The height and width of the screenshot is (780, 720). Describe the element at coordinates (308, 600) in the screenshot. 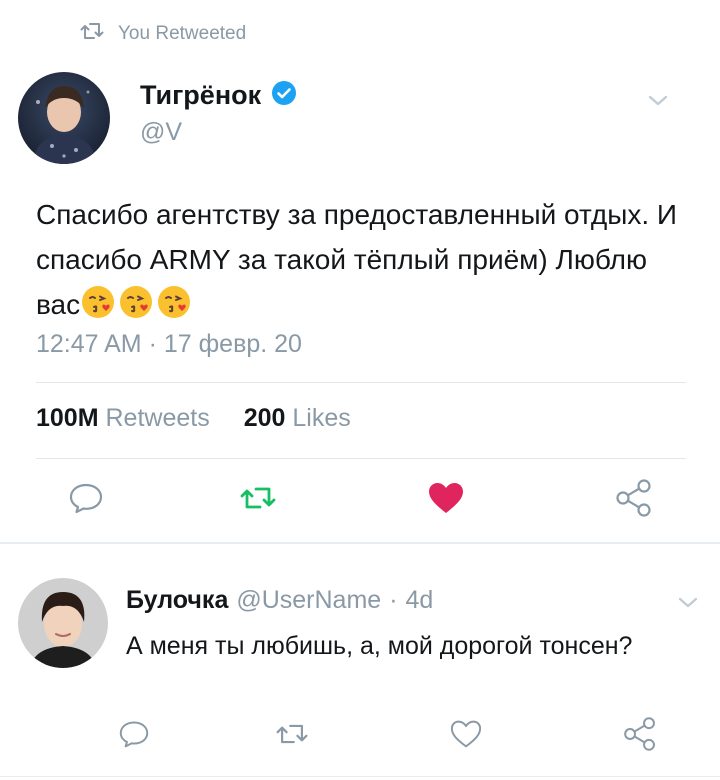

I see `reply-author-handle: @UserName` at that location.